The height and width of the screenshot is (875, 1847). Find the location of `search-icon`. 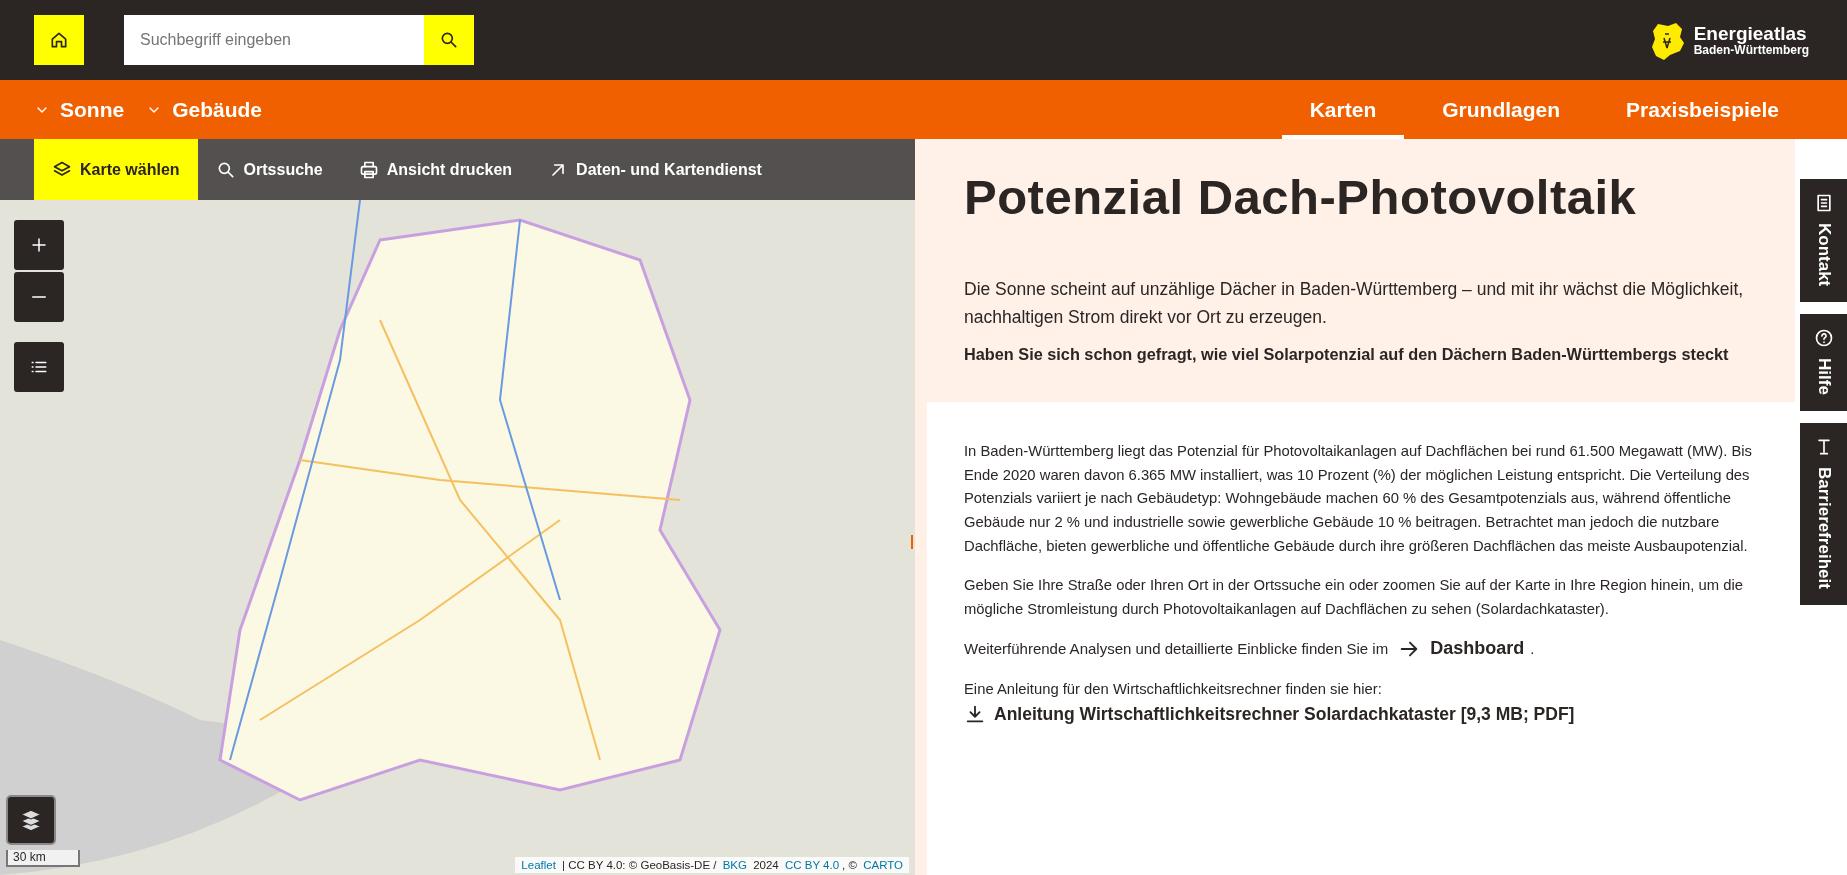

search-icon is located at coordinates (449, 40).